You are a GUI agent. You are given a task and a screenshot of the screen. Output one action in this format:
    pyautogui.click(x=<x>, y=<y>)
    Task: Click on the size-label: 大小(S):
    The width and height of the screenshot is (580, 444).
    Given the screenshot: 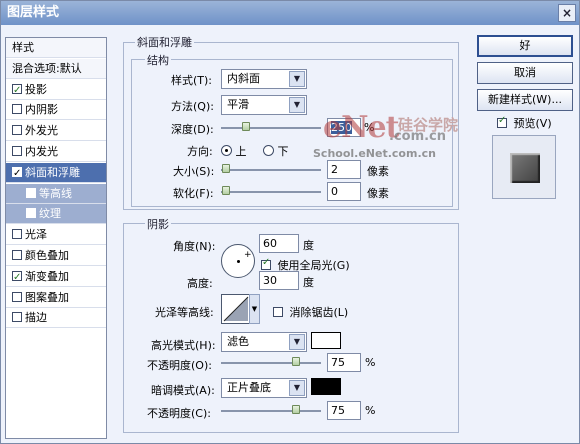 What is the action you would take?
    pyautogui.click(x=194, y=171)
    